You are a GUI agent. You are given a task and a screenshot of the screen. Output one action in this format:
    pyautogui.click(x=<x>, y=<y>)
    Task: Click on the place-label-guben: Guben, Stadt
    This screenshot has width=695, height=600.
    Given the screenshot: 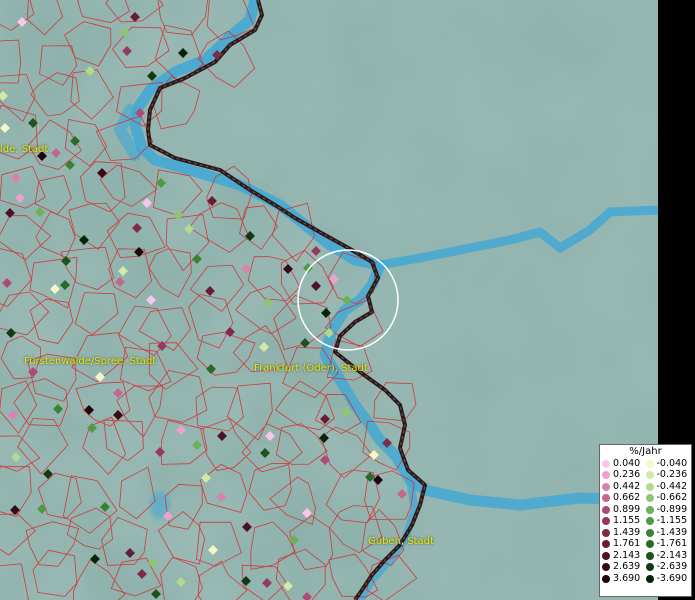 What is the action you would take?
    pyautogui.click(x=401, y=541)
    